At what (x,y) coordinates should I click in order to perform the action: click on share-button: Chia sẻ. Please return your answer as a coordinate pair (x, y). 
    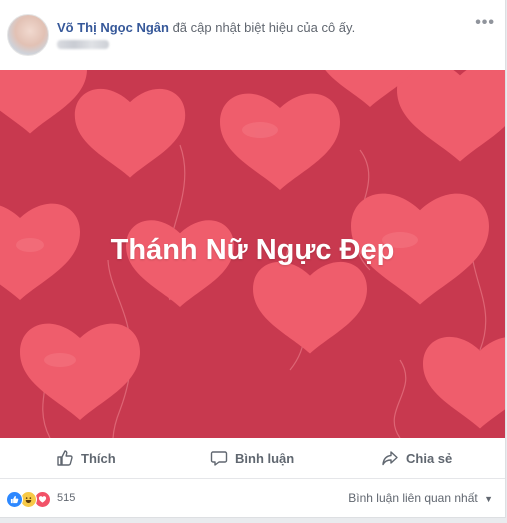
    Looking at the image, I should click on (416, 458).